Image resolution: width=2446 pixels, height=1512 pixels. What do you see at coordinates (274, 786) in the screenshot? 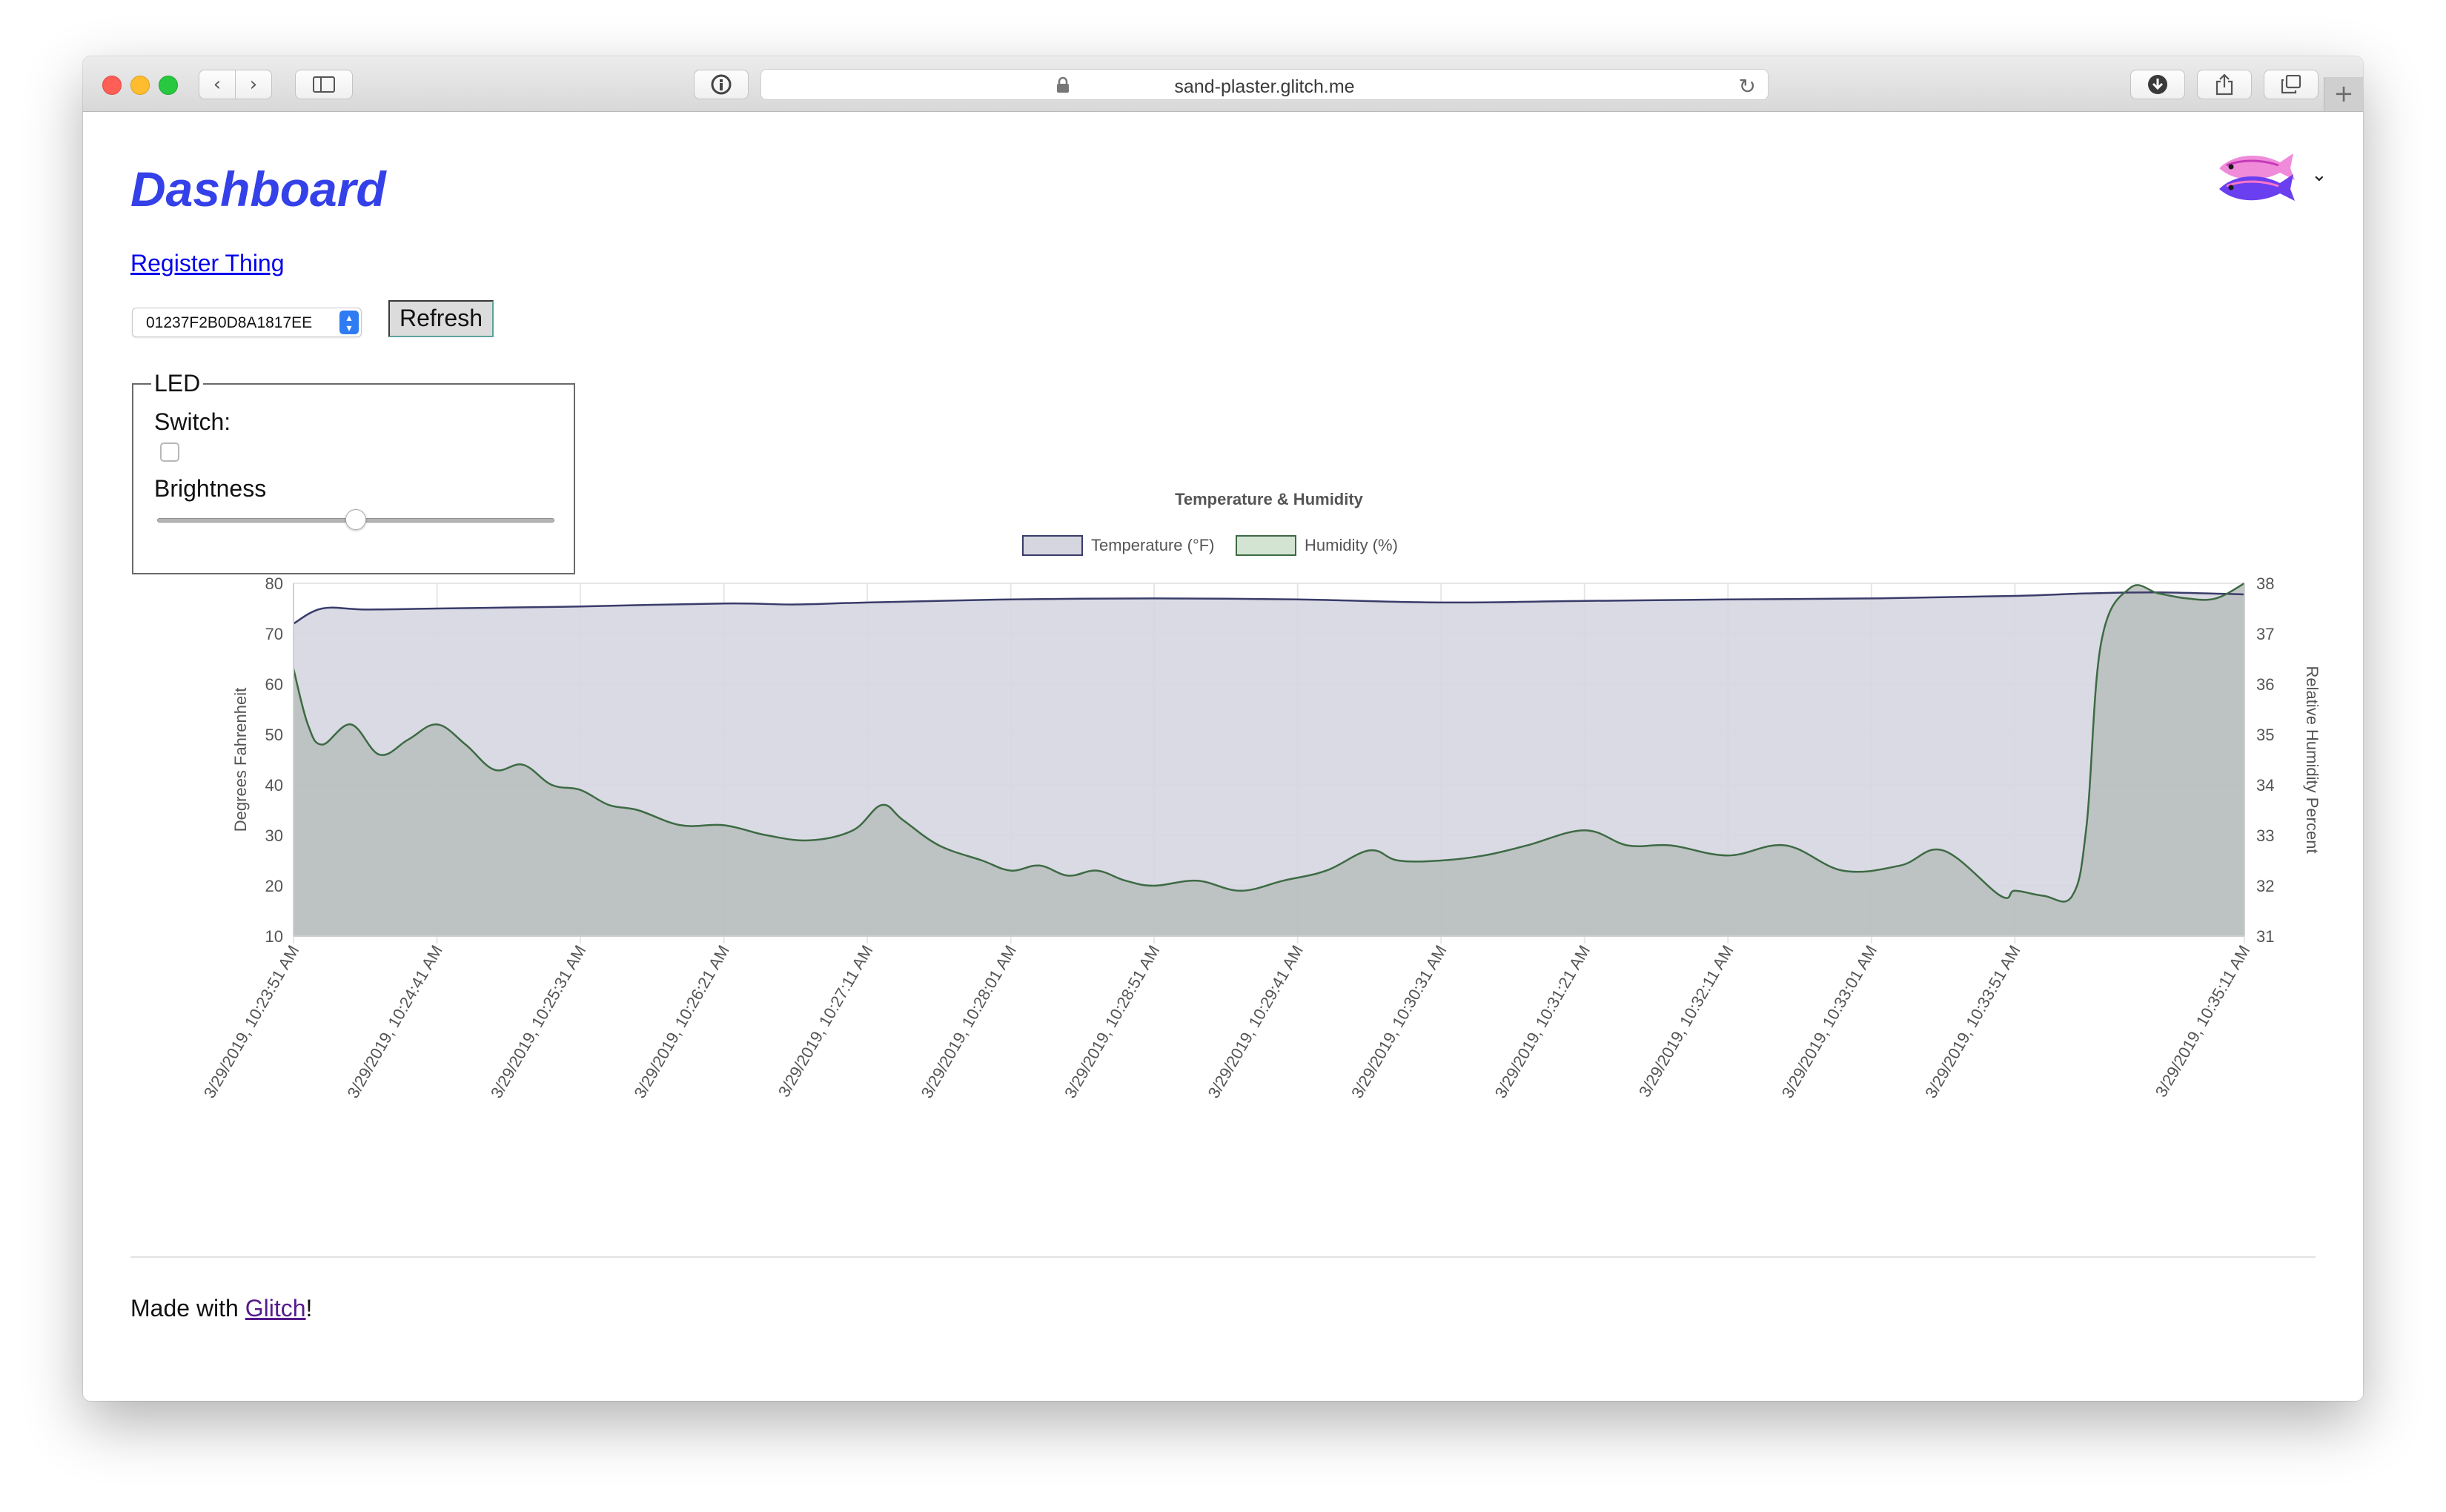
I see `y-left-tick-label: 40` at bounding box center [274, 786].